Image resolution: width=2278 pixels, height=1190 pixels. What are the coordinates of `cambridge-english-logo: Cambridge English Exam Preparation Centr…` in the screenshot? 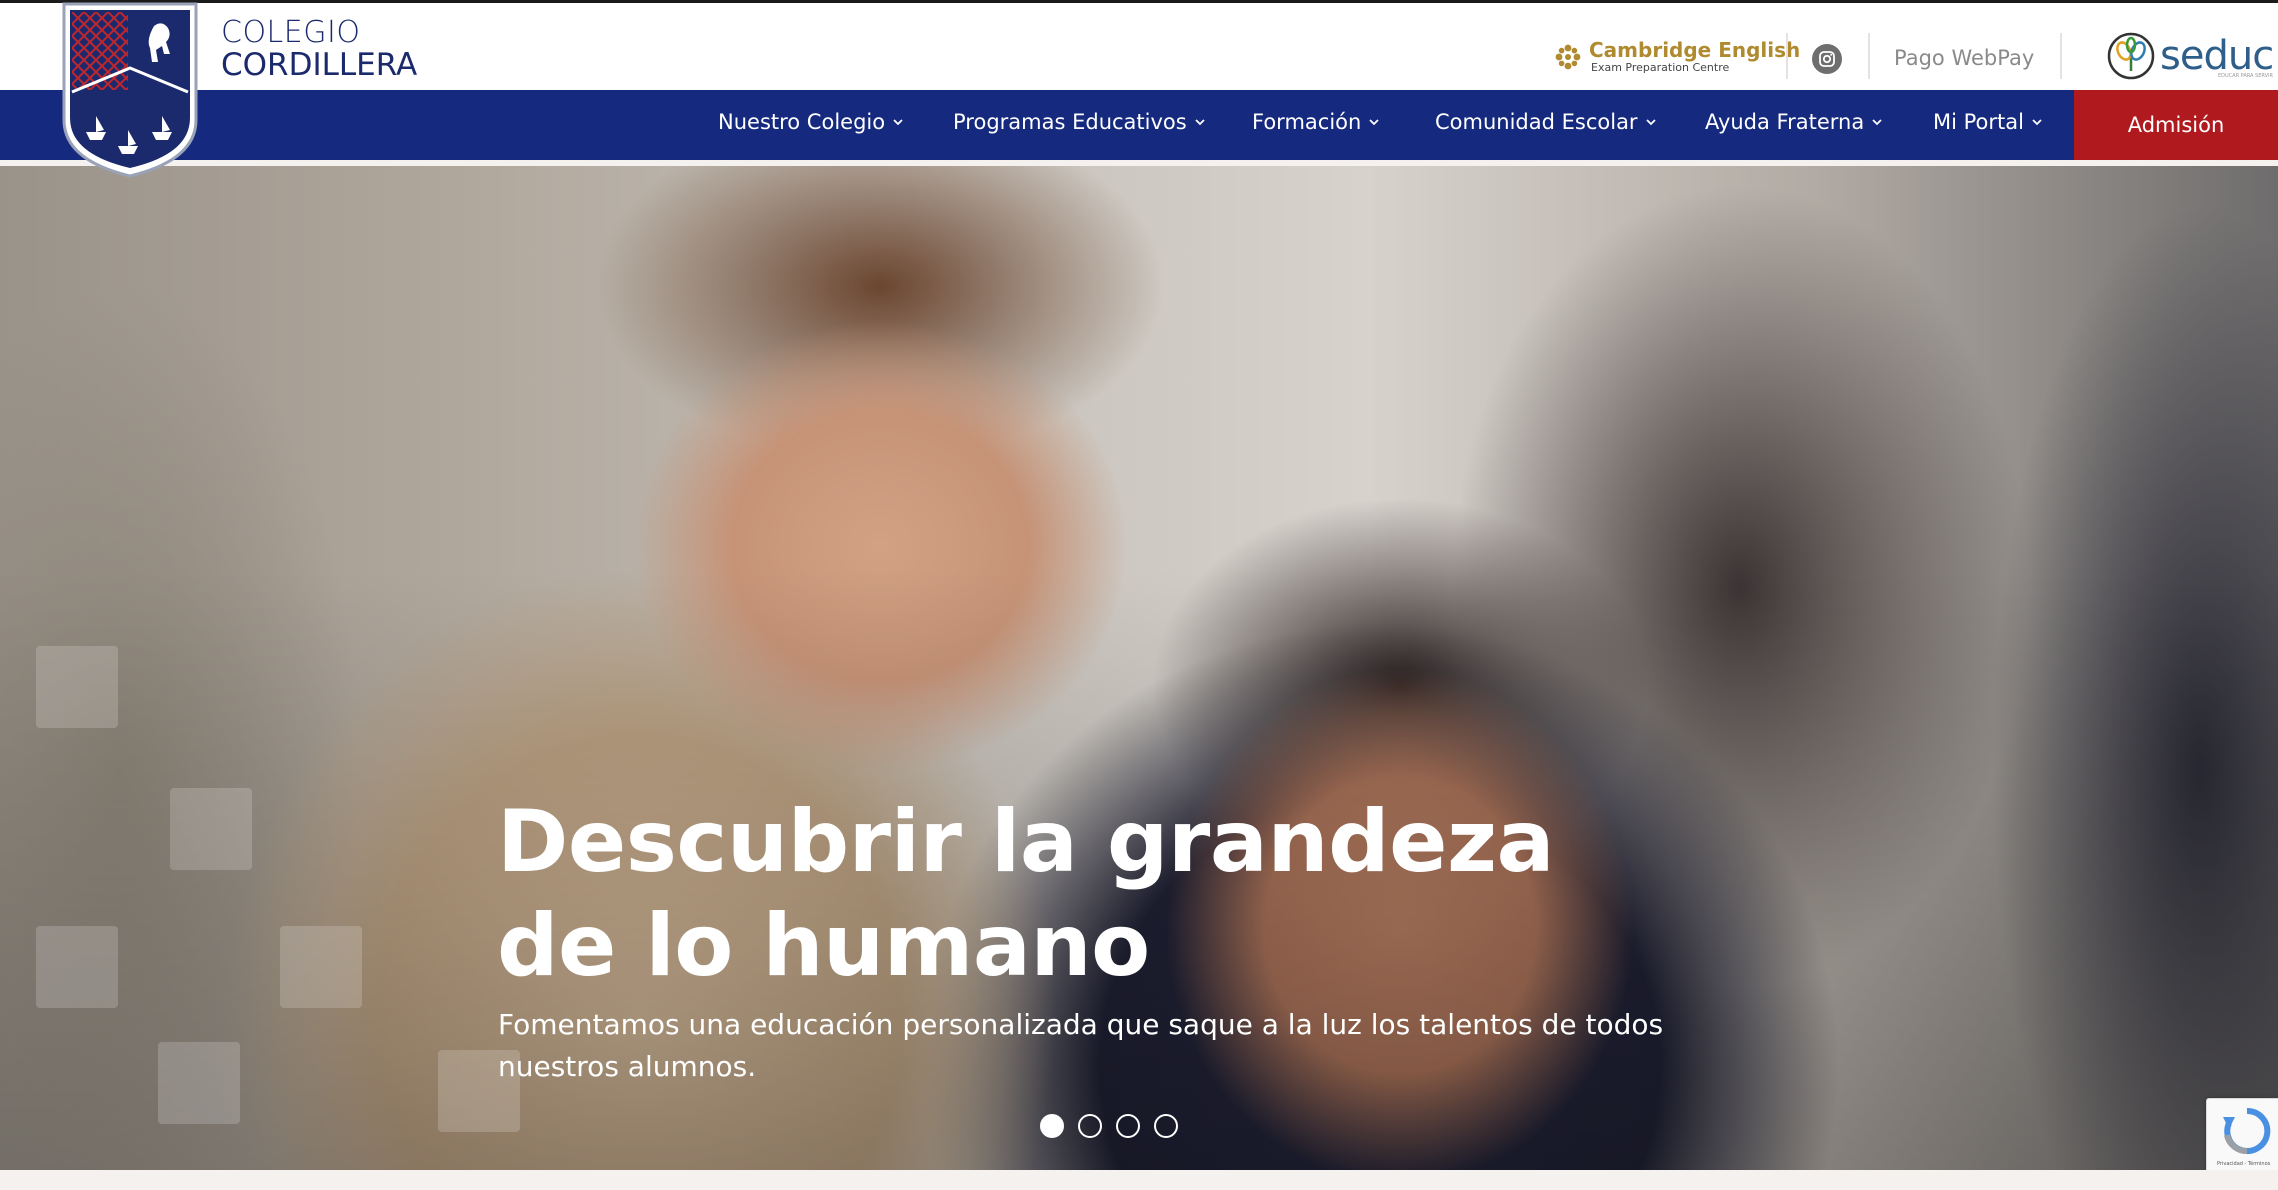 It's located at (1676, 56).